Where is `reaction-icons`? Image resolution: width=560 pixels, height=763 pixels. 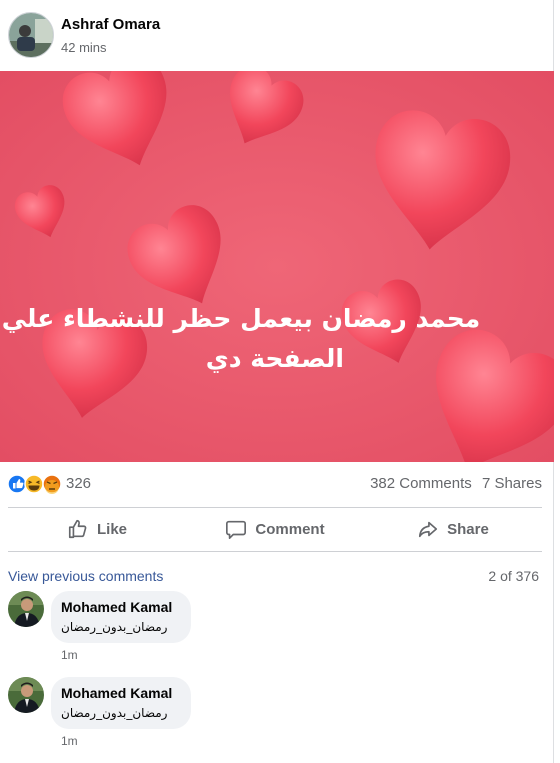
reaction-icons is located at coordinates (35, 484).